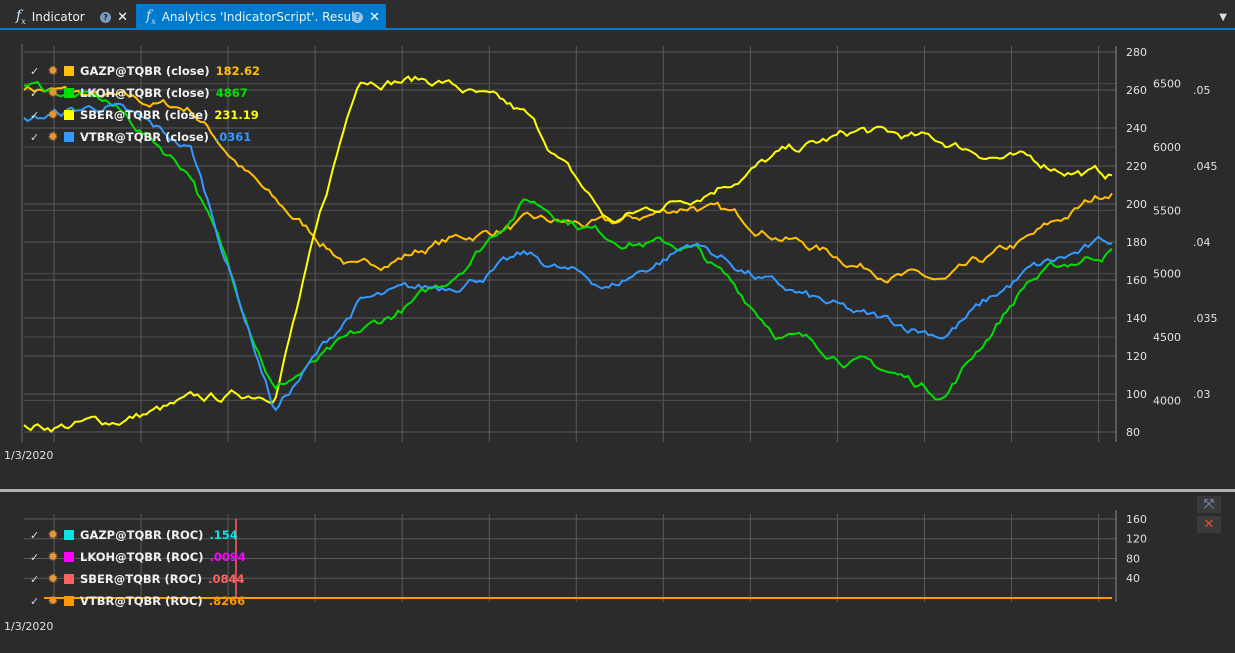  What do you see at coordinates (1133, 432) in the screenshot?
I see `y-tick-label-left: 80` at bounding box center [1133, 432].